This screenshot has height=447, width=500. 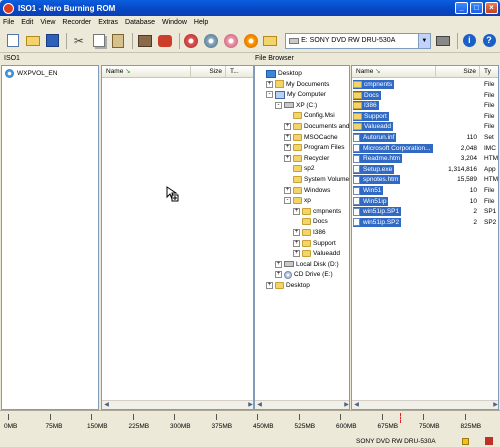 I want to click on file-row: win51ip.SP1 2 SP1, so click(x=425, y=212).